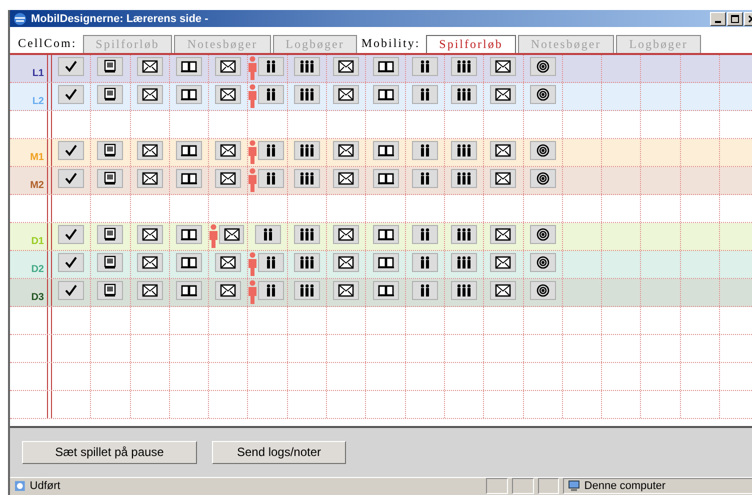  Describe the element at coordinates (279, 452) in the screenshot. I see `action-button: Send logs/noter` at that location.